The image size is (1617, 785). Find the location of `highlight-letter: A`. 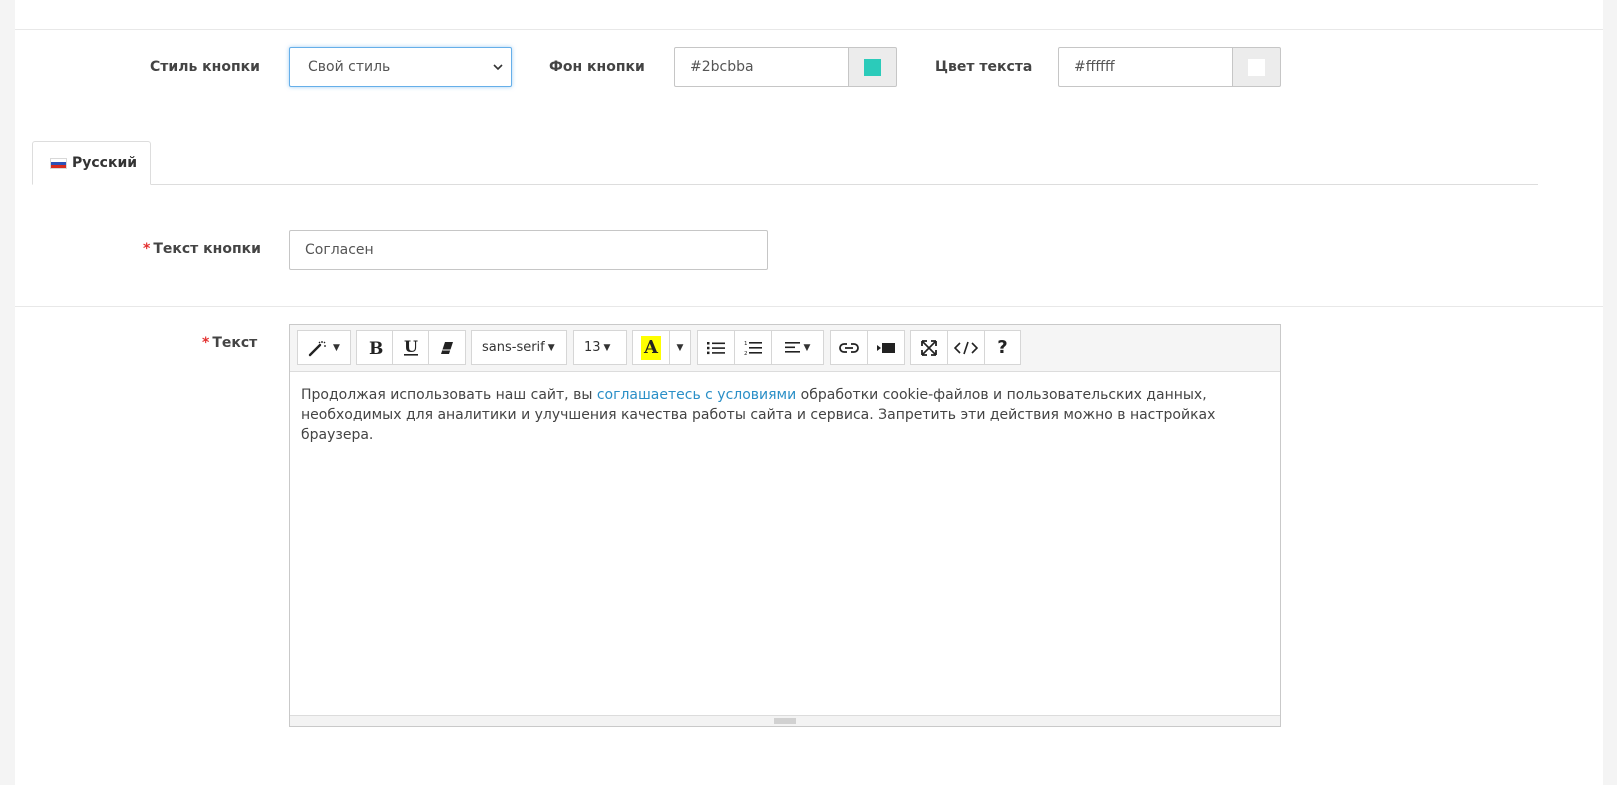

highlight-letter: A is located at coordinates (651, 347).